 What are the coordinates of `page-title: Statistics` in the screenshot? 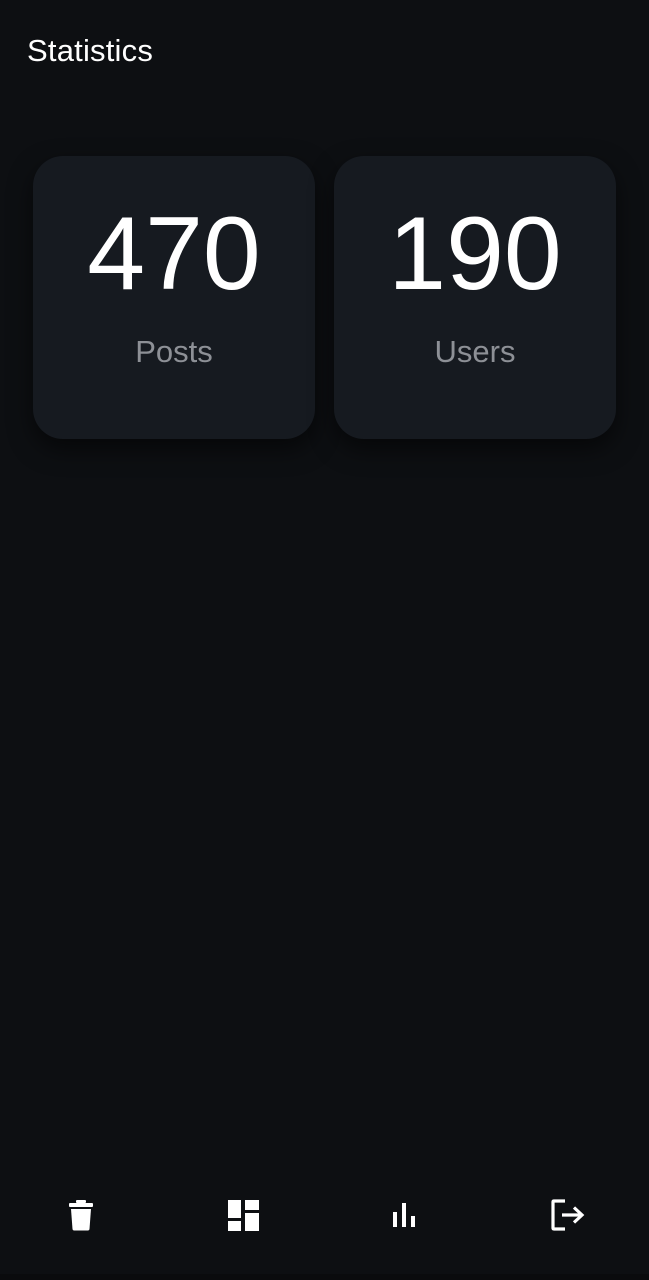 It's located at (90, 50).